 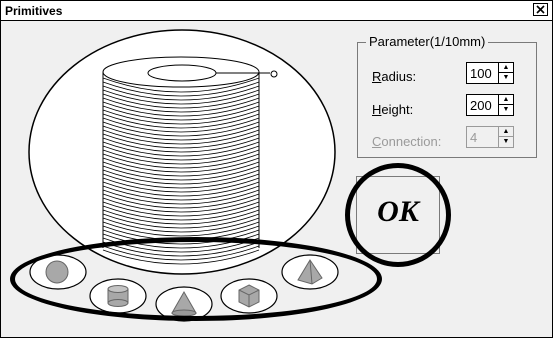 What do you see at coordinates (481, 73) in the screenshot?
I see `radius-input: 100` at bounding box center [481, 73].